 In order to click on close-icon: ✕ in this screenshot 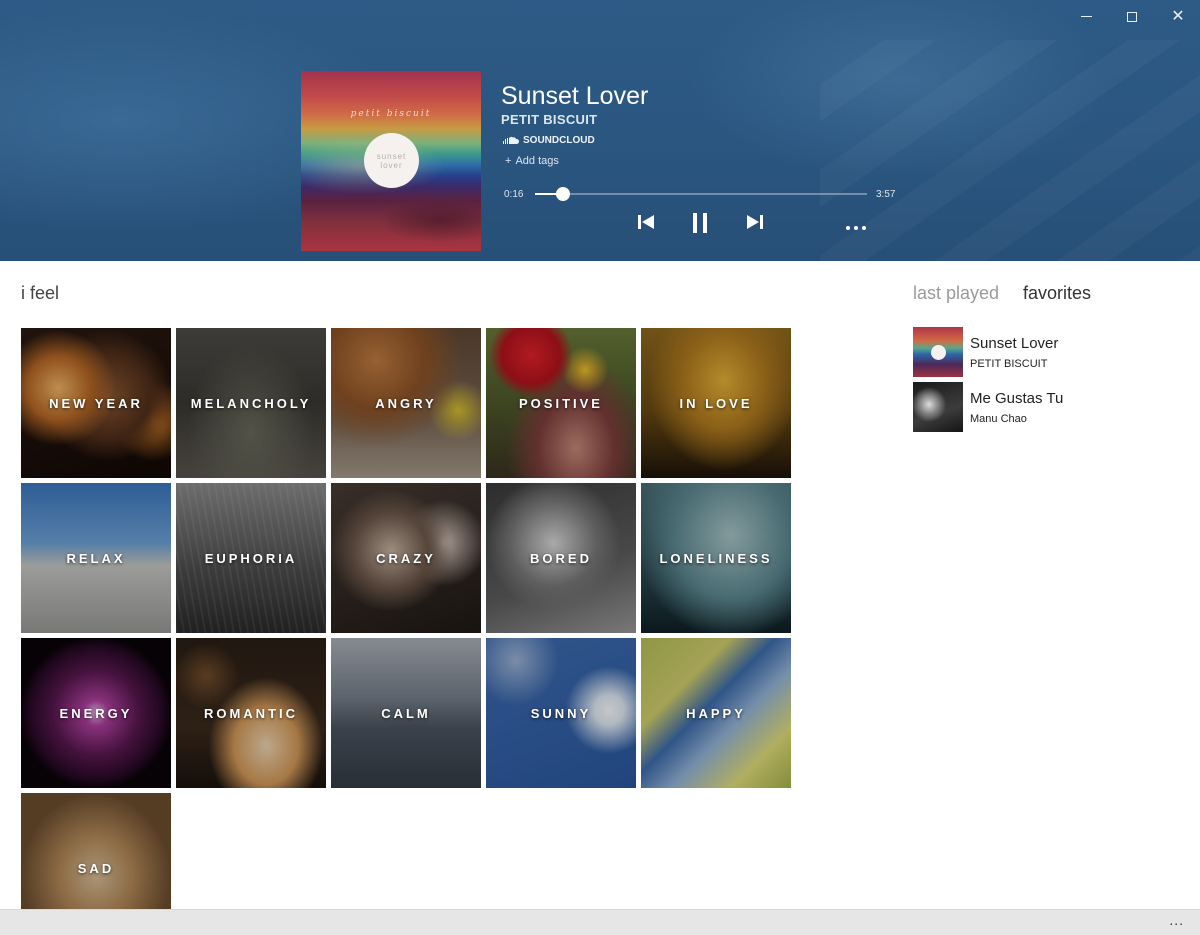, I will do `click(1178, 16)`.